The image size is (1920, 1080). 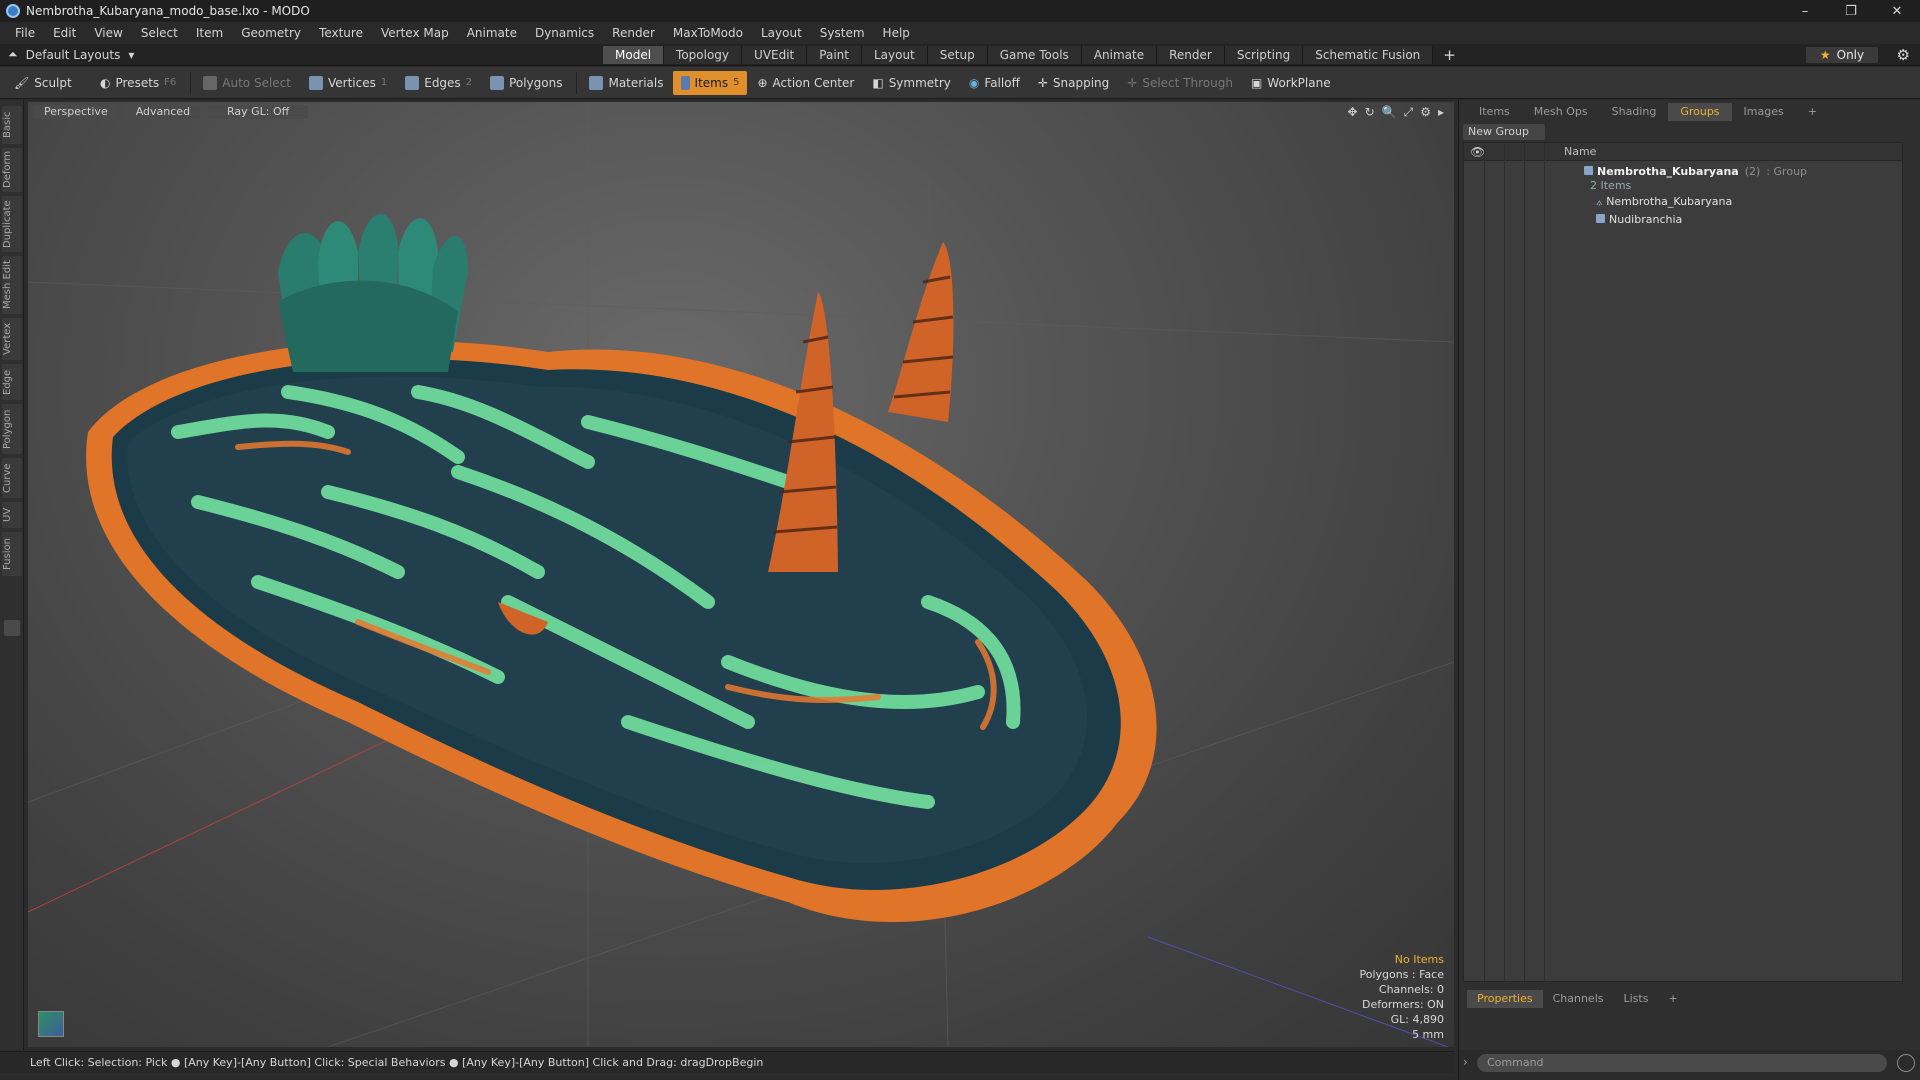 What do you see at coordinates (708, 33) in the screenshot?
I see `menu-maxtomodo: MaxToModo` at bounding box center [708, 33].